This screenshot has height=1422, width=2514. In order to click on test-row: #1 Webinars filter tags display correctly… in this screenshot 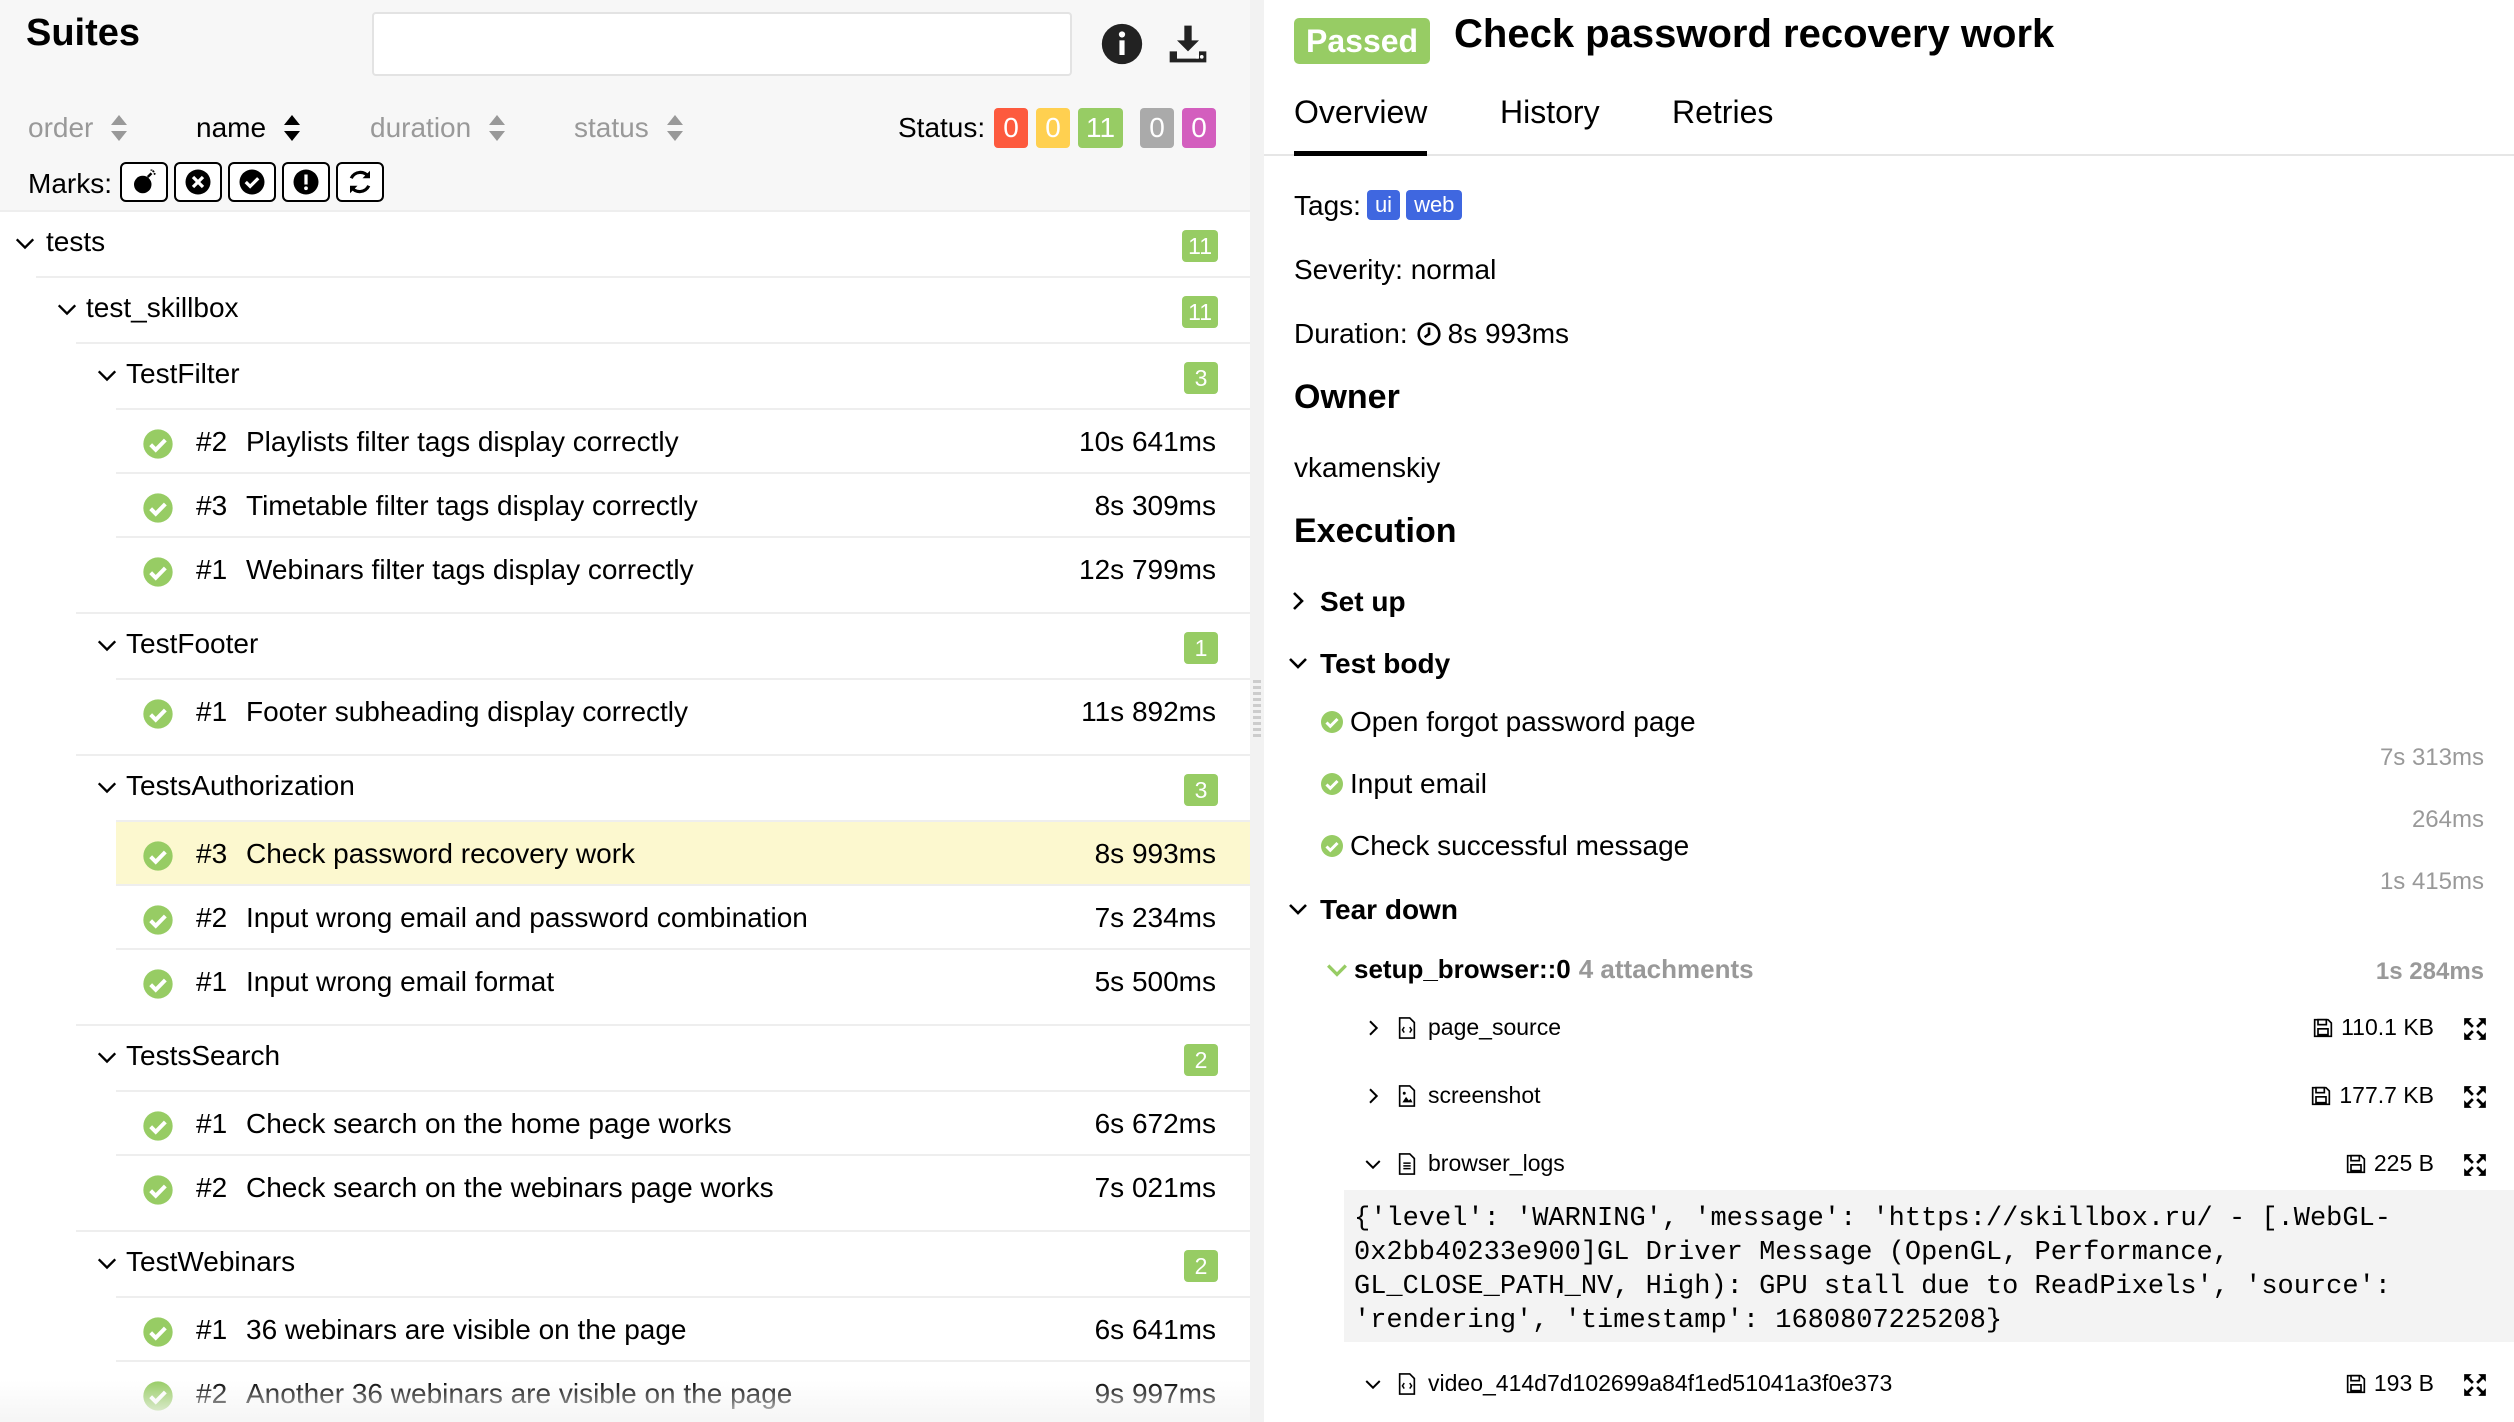, I will do `click(683, 568)`.